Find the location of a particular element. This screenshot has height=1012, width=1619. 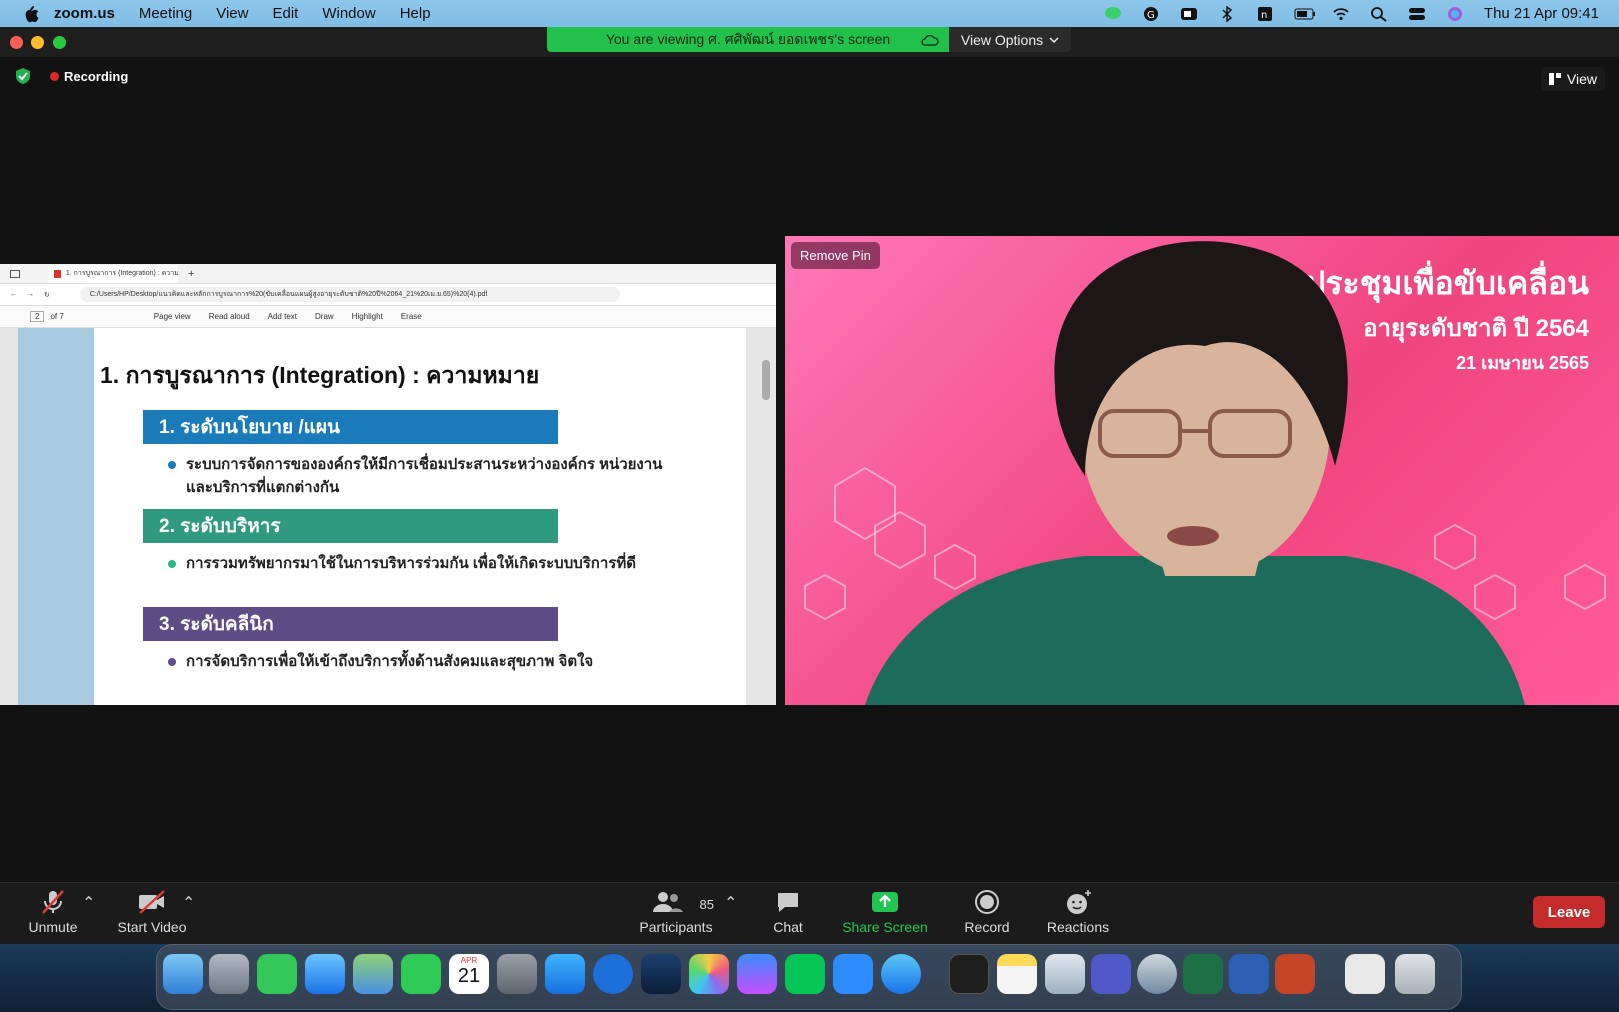

share-screen-icon is located at coordinates (885, 902).